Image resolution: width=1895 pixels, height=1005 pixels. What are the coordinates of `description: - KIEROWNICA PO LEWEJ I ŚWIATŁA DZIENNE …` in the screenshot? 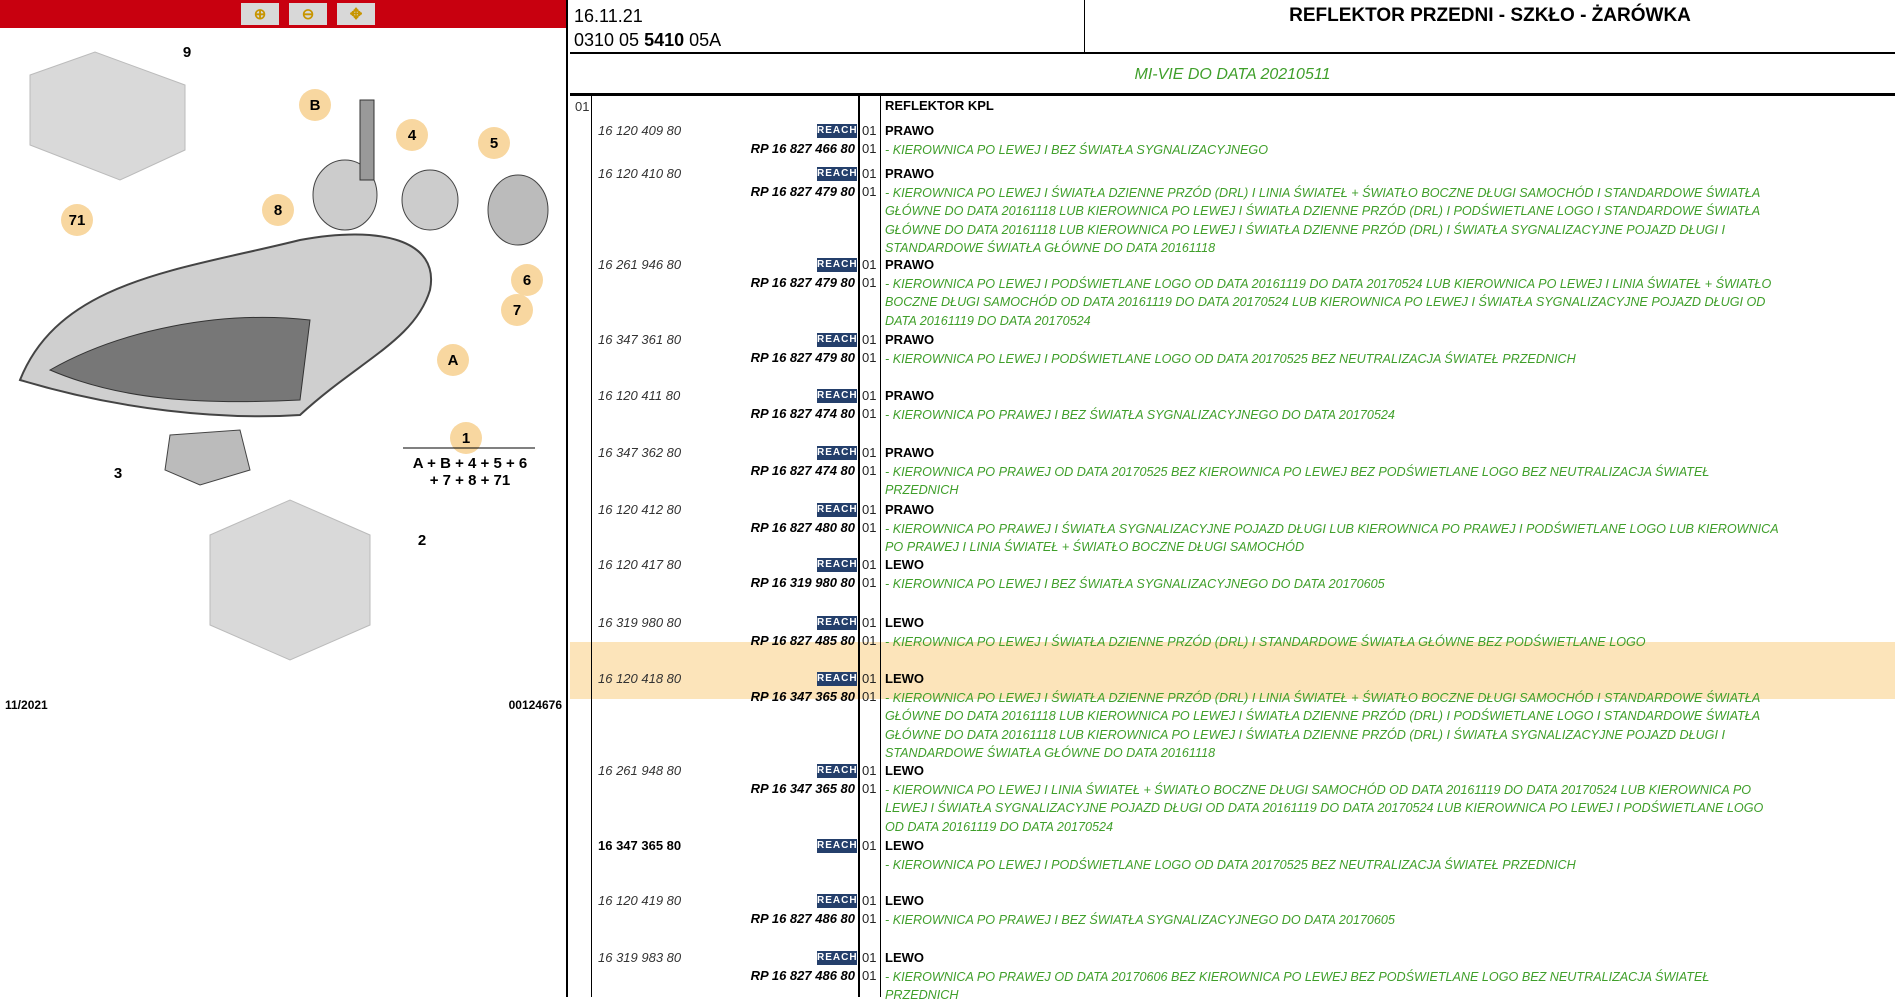 It's located at (1385, 642).